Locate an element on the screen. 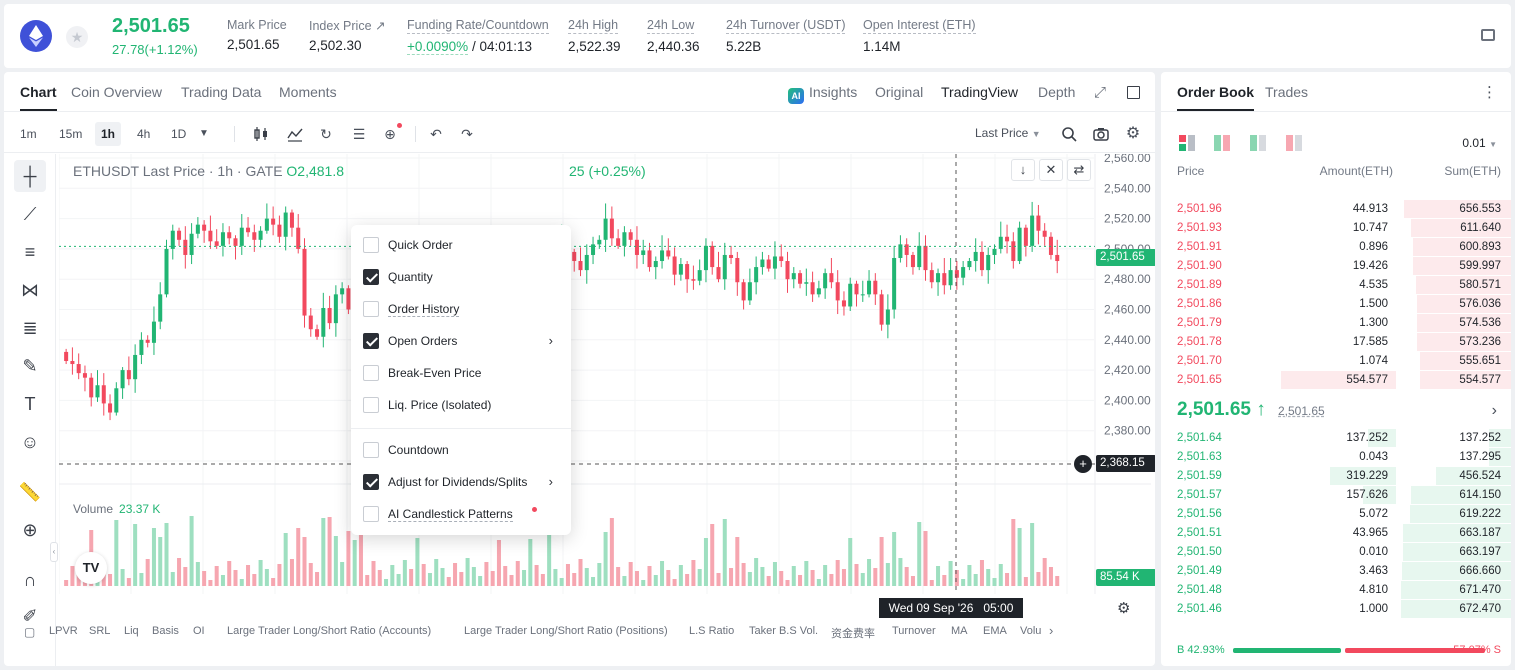 This screenshot has width=1515, height=670. popup-item-liq-price-isolated: Liq. Price (Isolated) is located at coordinates (461, 405).